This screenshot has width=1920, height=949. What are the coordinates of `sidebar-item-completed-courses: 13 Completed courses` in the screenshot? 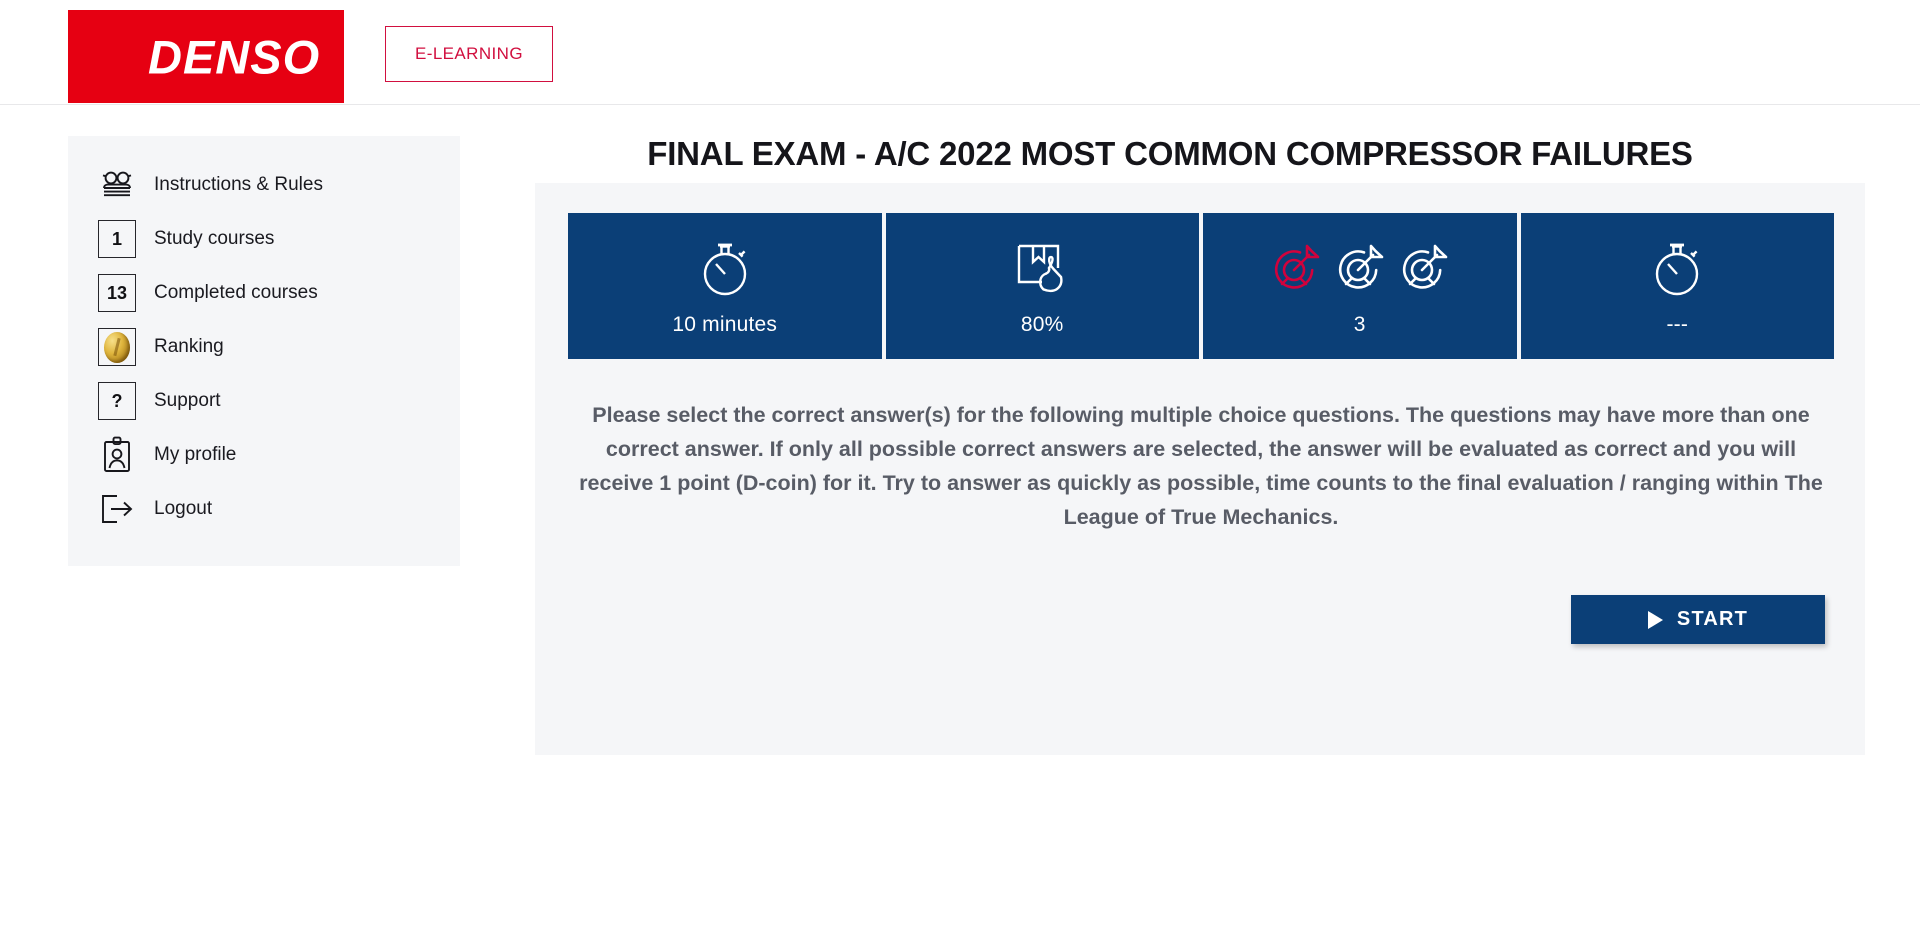 It's located at (264, 293).